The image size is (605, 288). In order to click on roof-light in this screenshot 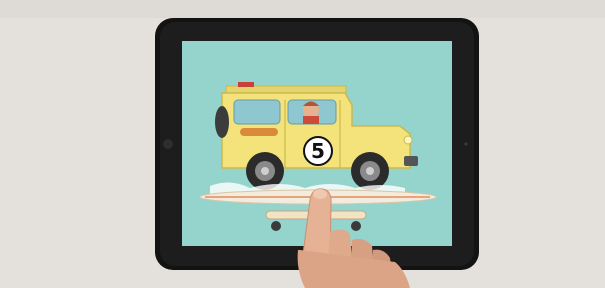, I will do `click(246, 84)`.